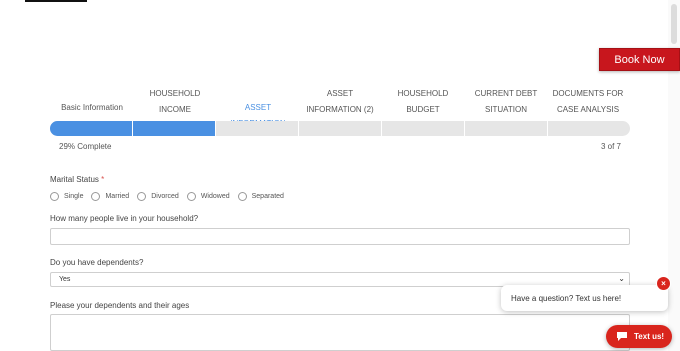 The height and width of the screenshot is (351, 680). Describe the element at coordinates (103, 179) in the screenshot. I see `required-mark: *` at that location.